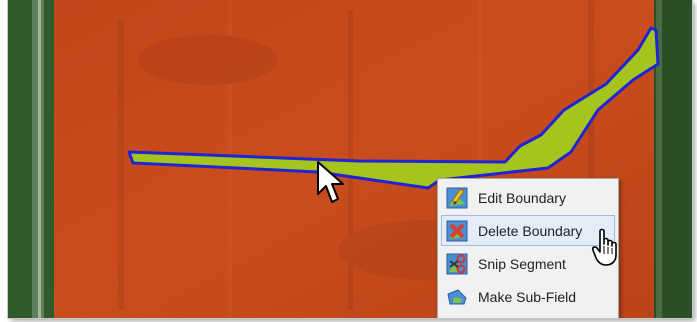 The height and width of the screenshot is (322, 697). I want to click on snip-segment-menu-item: Snip Segment, so click(528, 263).